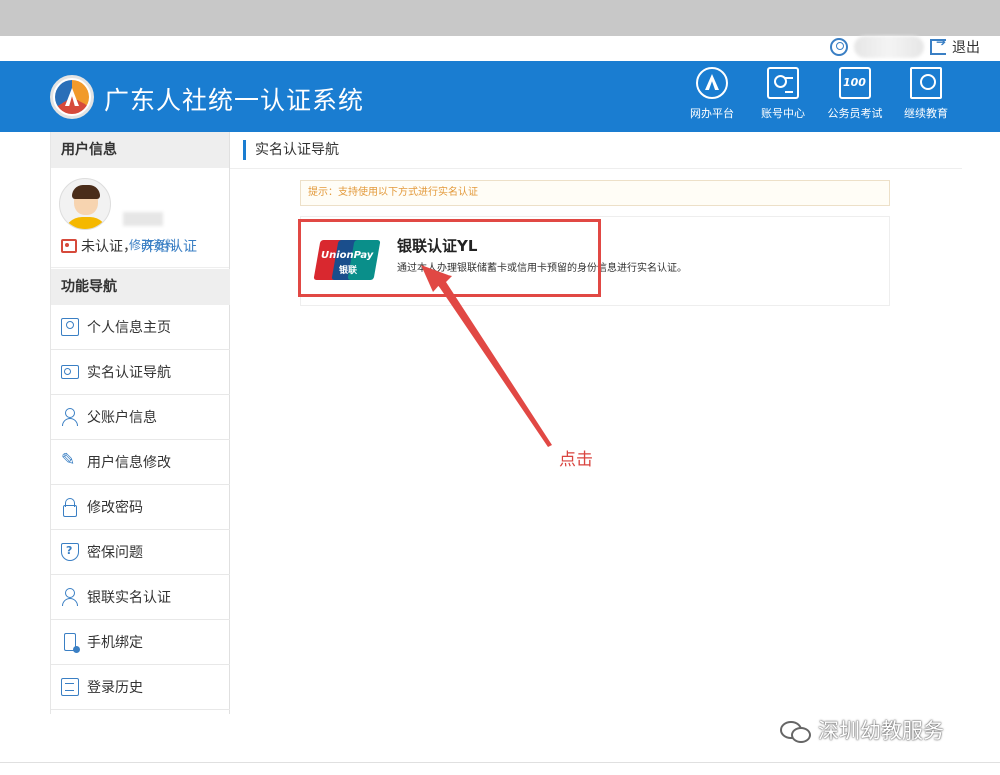 Image resolution: width=1000 pixels, height=775 pixels. I want to click on sidebar-item-label: 登录历史, so click(115, 688).